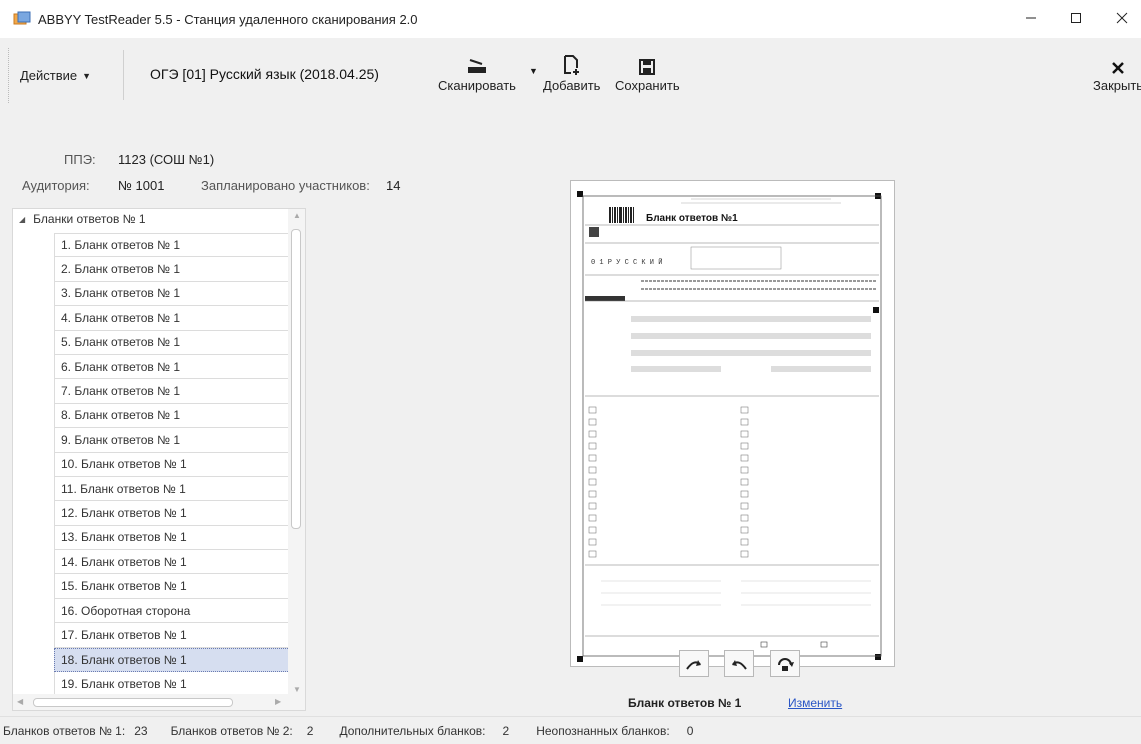  I want to click on tree-item: 3. Бланк ответов № 1, so click(172, 294).